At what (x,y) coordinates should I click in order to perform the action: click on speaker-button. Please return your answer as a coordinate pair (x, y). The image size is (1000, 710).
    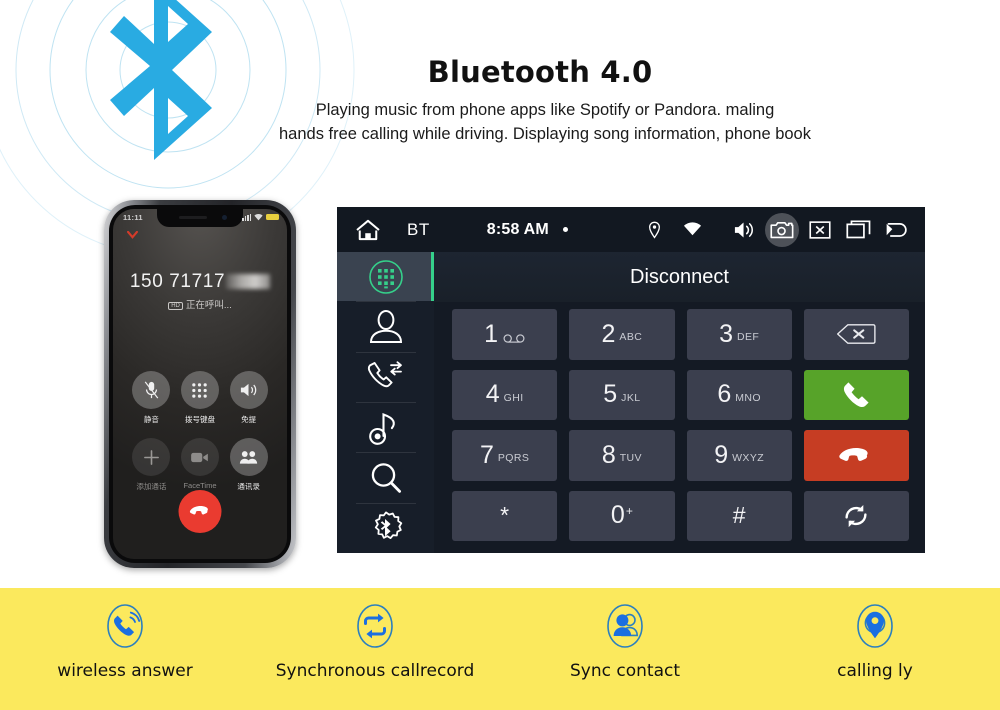
    Looking at the image, I should click on (248, 390).